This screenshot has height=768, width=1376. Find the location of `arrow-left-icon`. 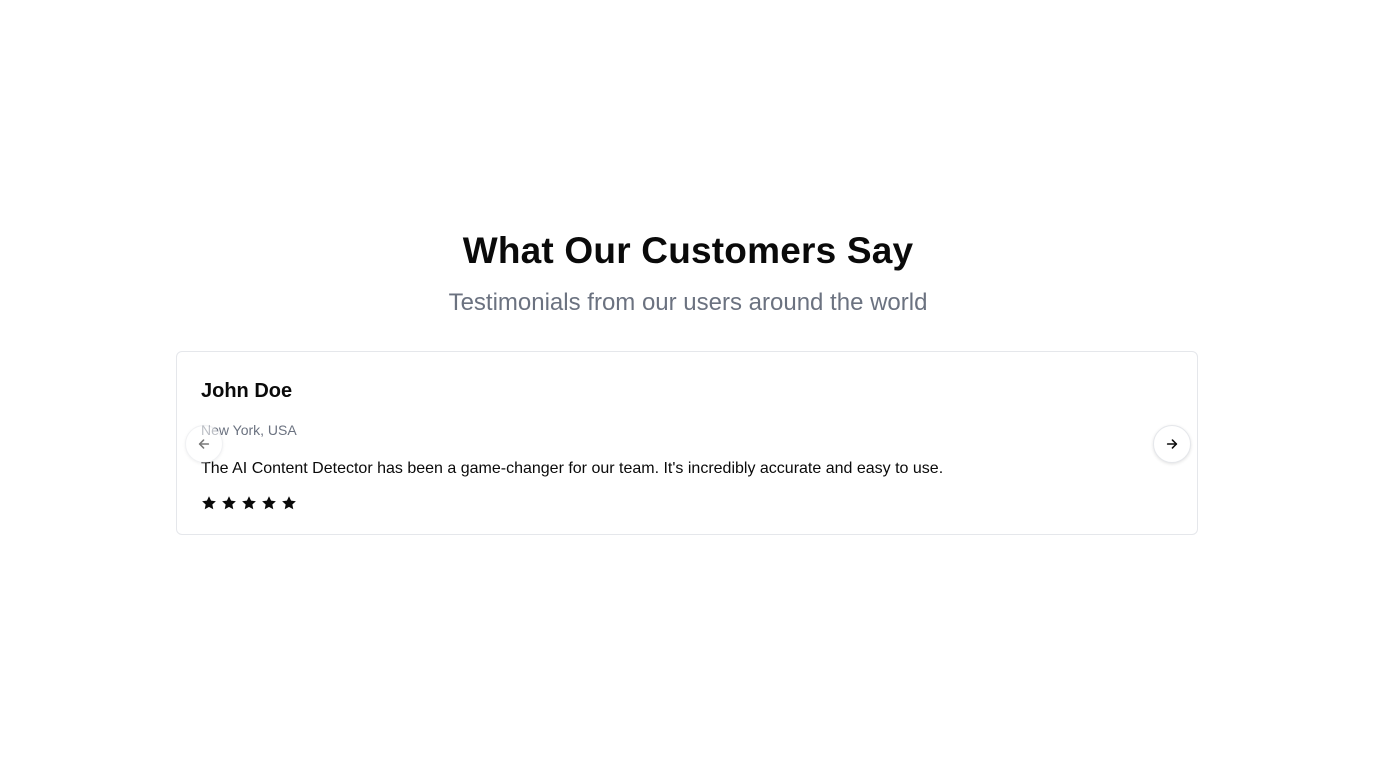

arrow-left-icon is located at coordinates (204, 444).